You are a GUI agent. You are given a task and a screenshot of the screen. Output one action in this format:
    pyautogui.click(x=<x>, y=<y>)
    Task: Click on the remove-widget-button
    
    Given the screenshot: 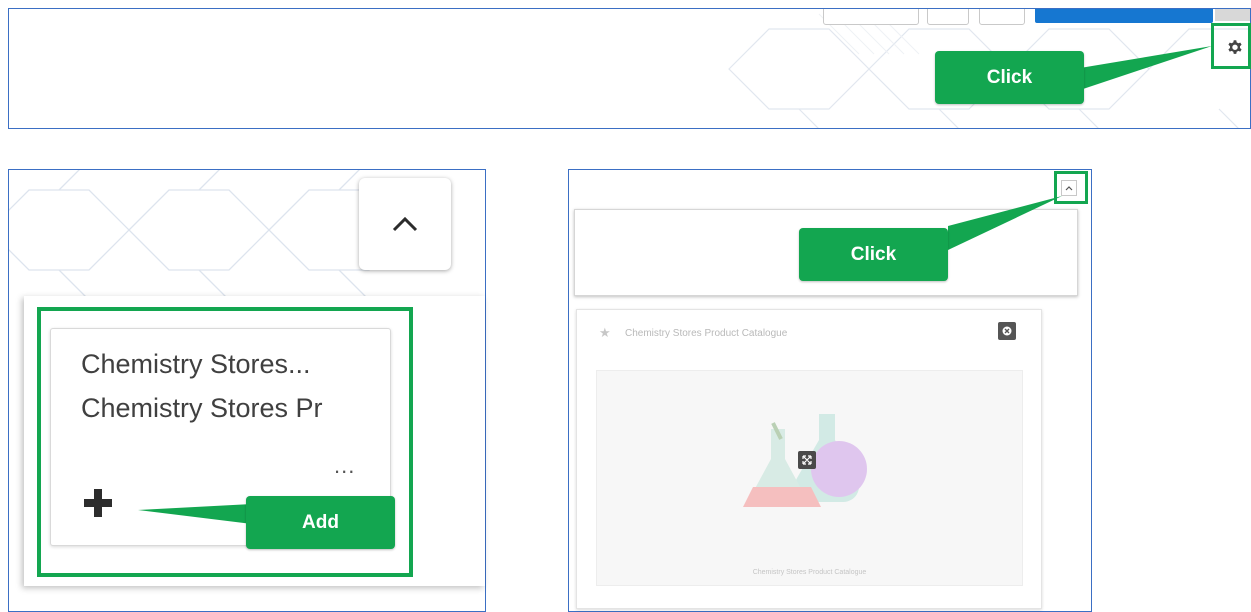 What is the action you would take?
    pyautogui.click(x=1007, y=331)
    